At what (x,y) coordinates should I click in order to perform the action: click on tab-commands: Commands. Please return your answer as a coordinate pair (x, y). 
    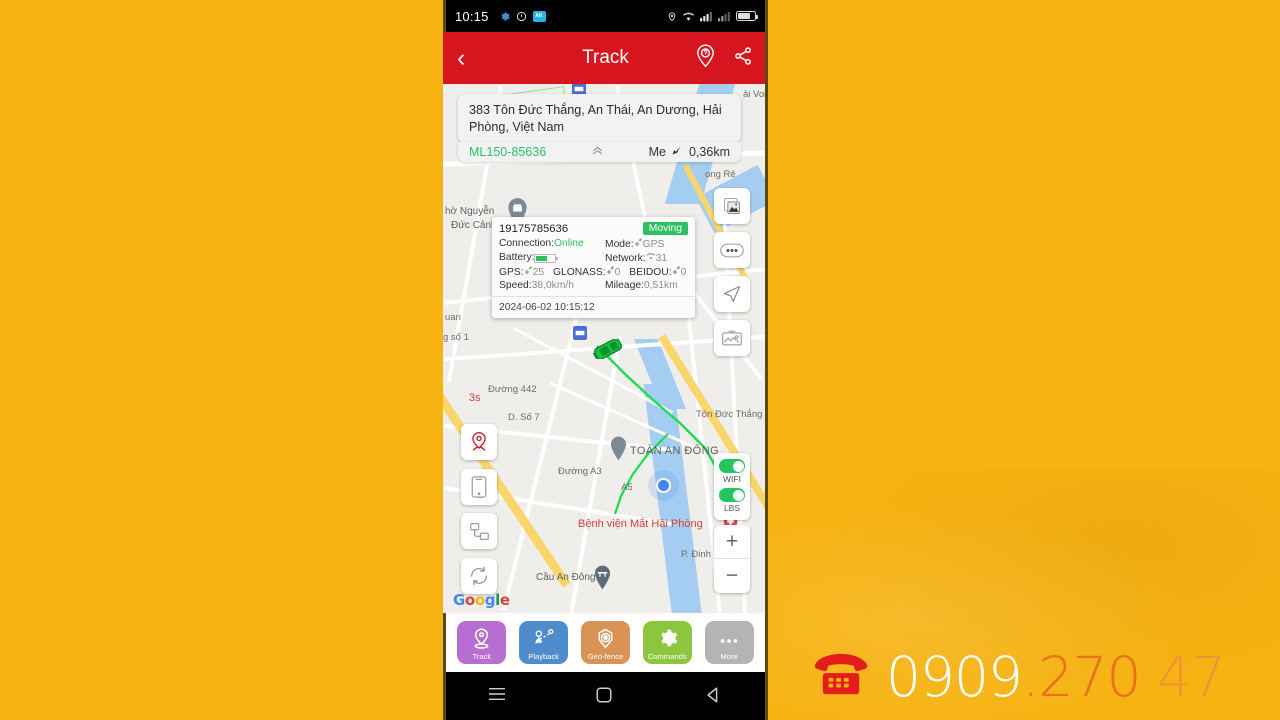
    Looking at the image, I should click on (667, 642).